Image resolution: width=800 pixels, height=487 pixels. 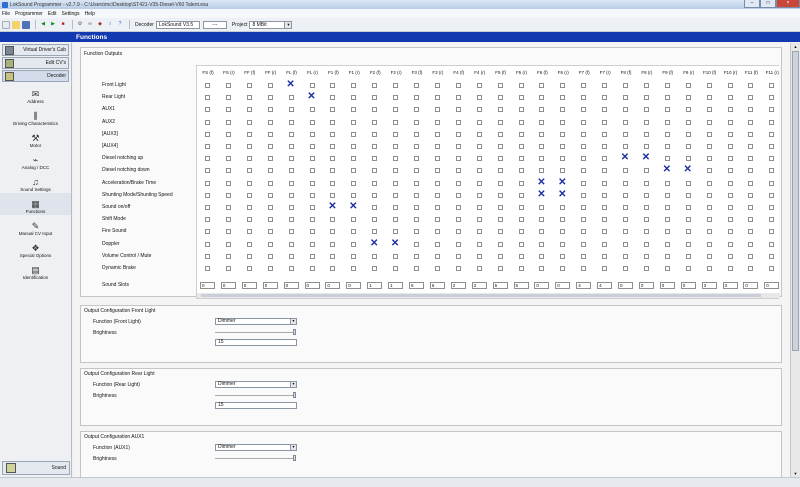 I want to click on close-button: ×, so click(x=788, y=4).